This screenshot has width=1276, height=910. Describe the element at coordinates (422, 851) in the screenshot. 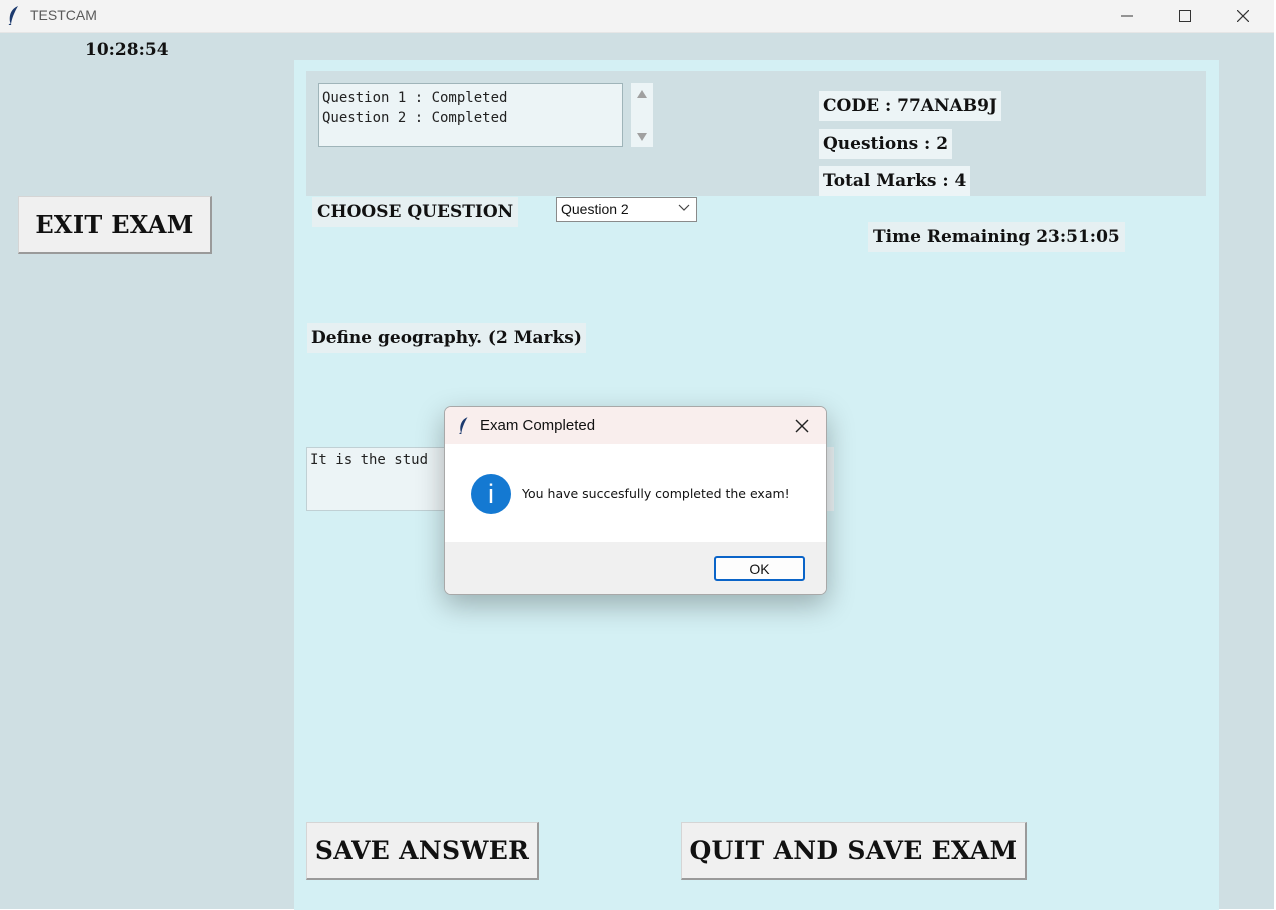

I see `save-answer-button: SAVE ANSWER` at that location.